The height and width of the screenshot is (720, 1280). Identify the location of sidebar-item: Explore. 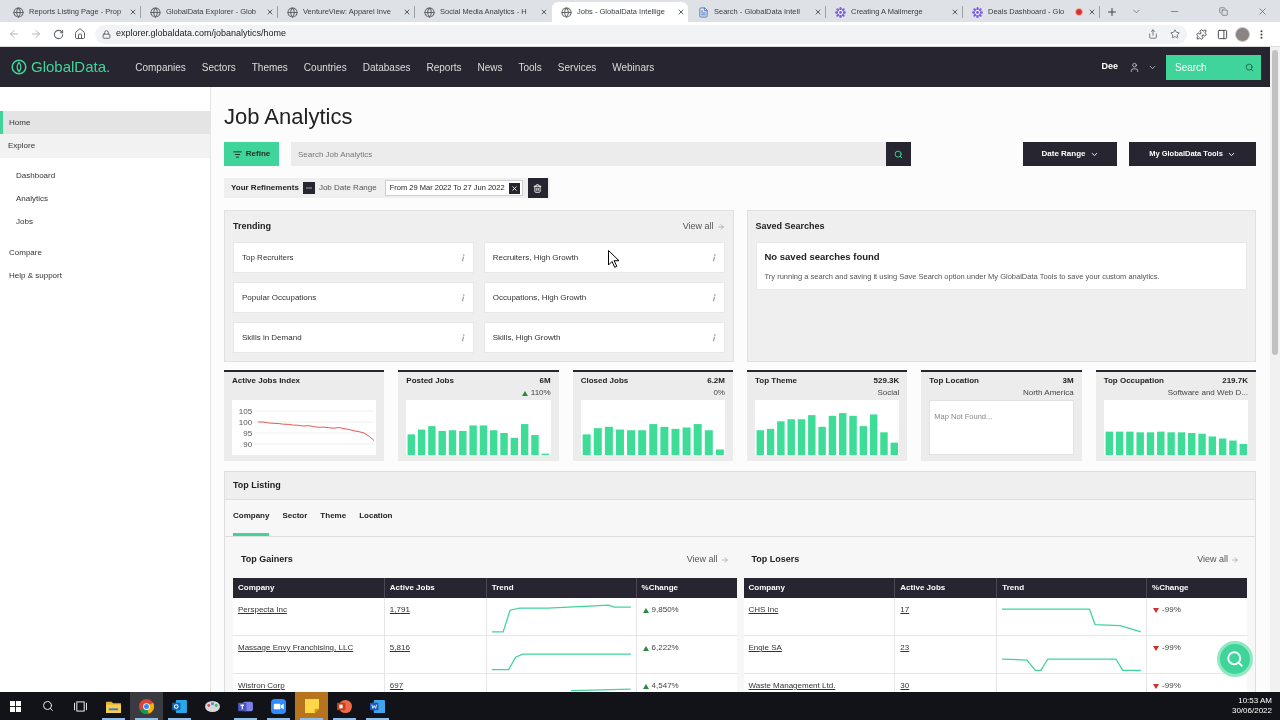
(105, 146).